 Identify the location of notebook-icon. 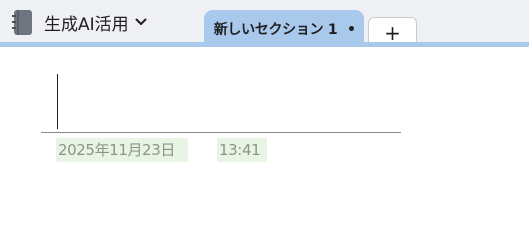
(23, 22).